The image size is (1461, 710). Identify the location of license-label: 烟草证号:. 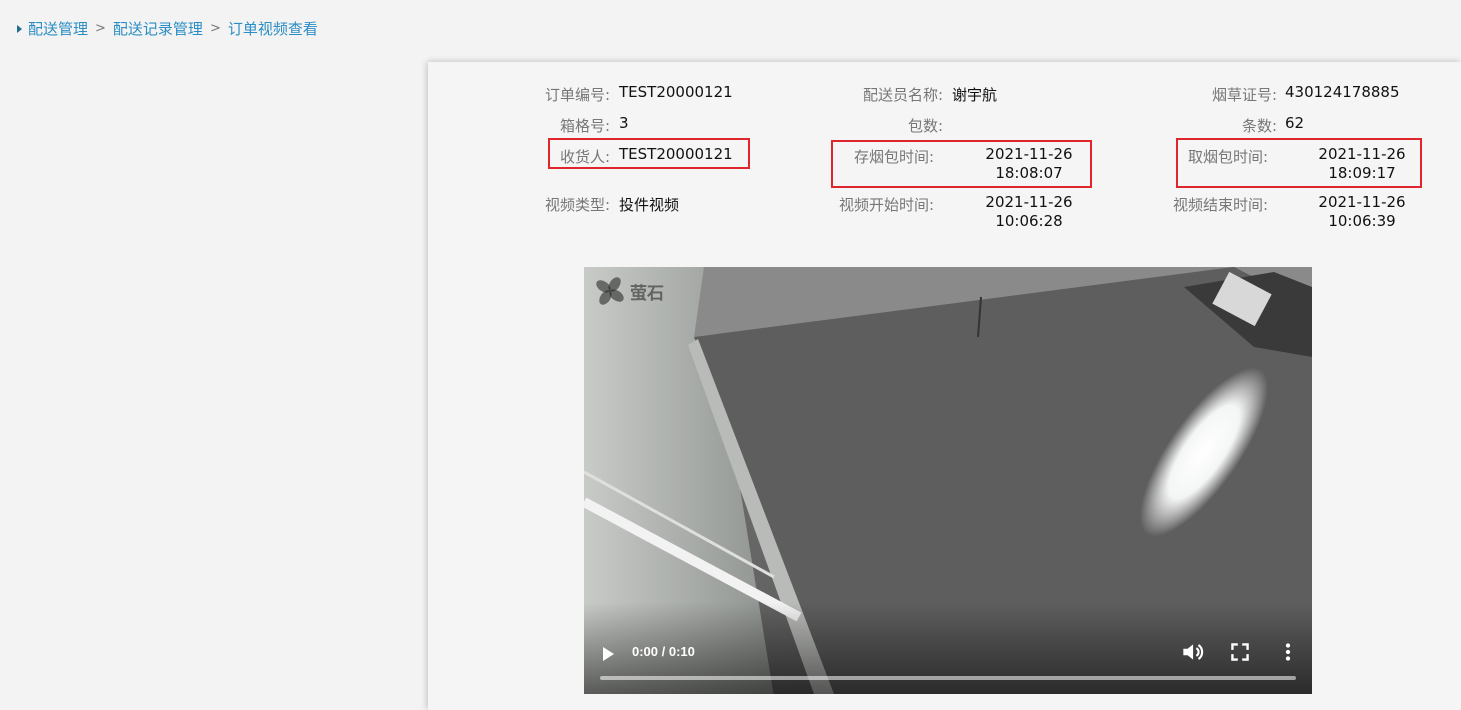
(1244, 95).